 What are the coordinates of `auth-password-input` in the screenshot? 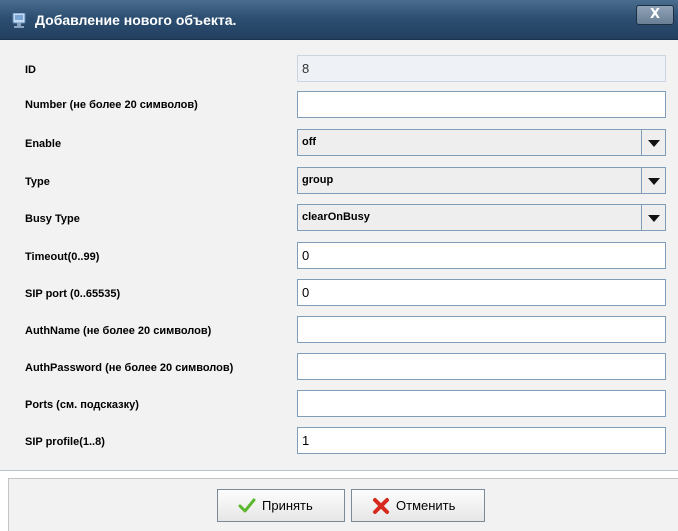 It's located at (481, 366).